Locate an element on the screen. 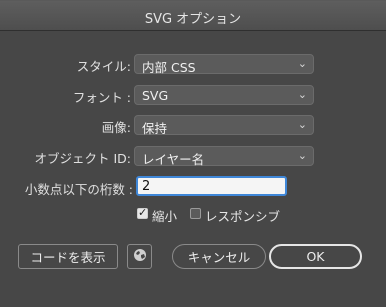 The width and height of the screenshot is (386, 307). web-preview-button is located at coordinates (139, 256).